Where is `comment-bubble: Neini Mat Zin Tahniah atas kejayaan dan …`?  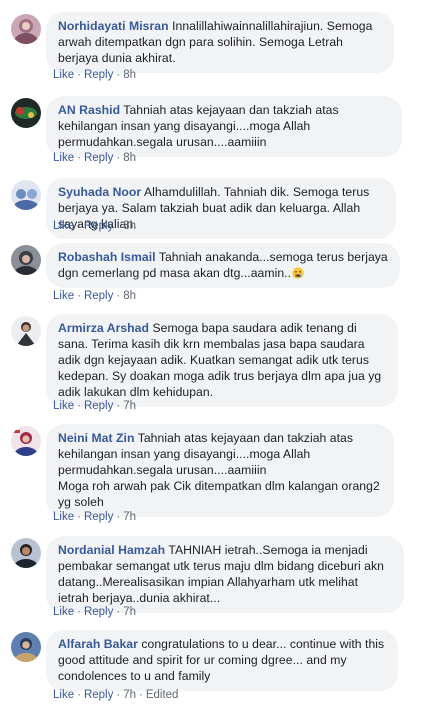
comment-bubble: Neini Mat Zin Tahniah atas kejayaan dan … is located at coordinates (220, 470).